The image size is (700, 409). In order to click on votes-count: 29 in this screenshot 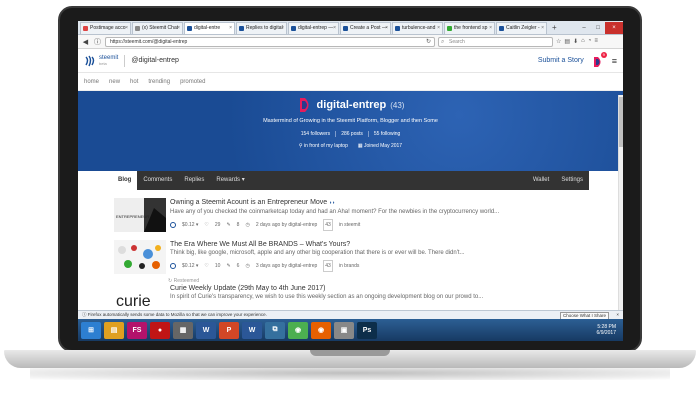, I will do `click(218, 225)`.